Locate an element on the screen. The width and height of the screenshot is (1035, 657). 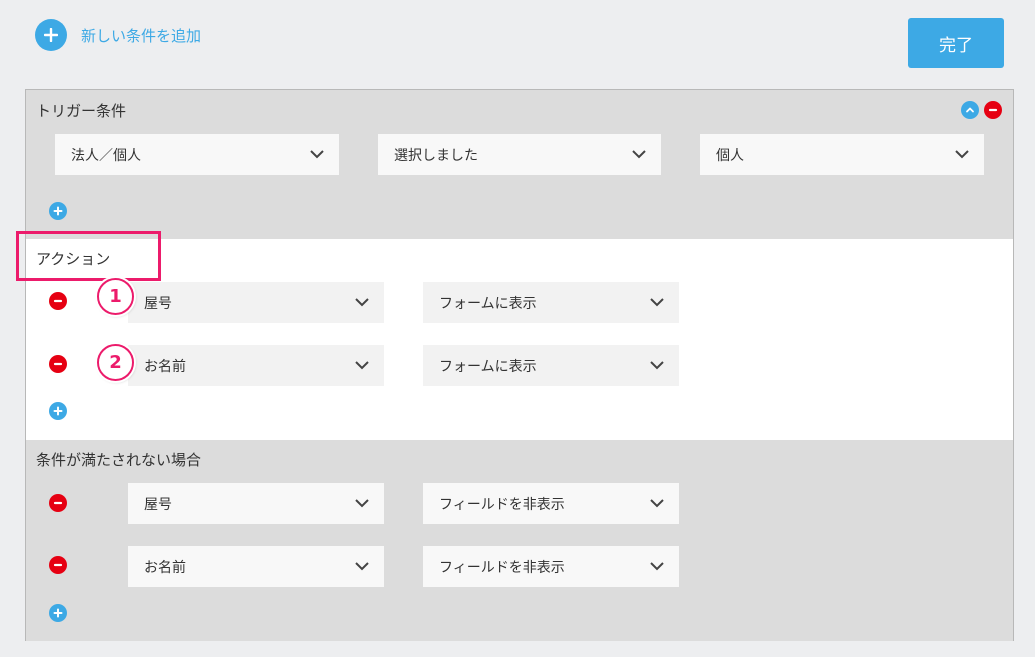
trigger-value-value: 個人 is located at coordinates (730, 155).